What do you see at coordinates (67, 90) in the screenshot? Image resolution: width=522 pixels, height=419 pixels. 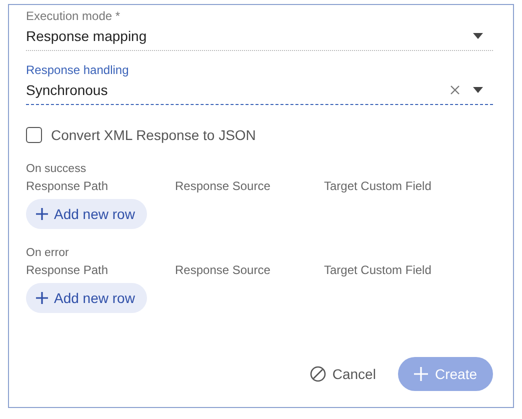 I see `field-value: Synchronous` at bounding box center [67, 90].